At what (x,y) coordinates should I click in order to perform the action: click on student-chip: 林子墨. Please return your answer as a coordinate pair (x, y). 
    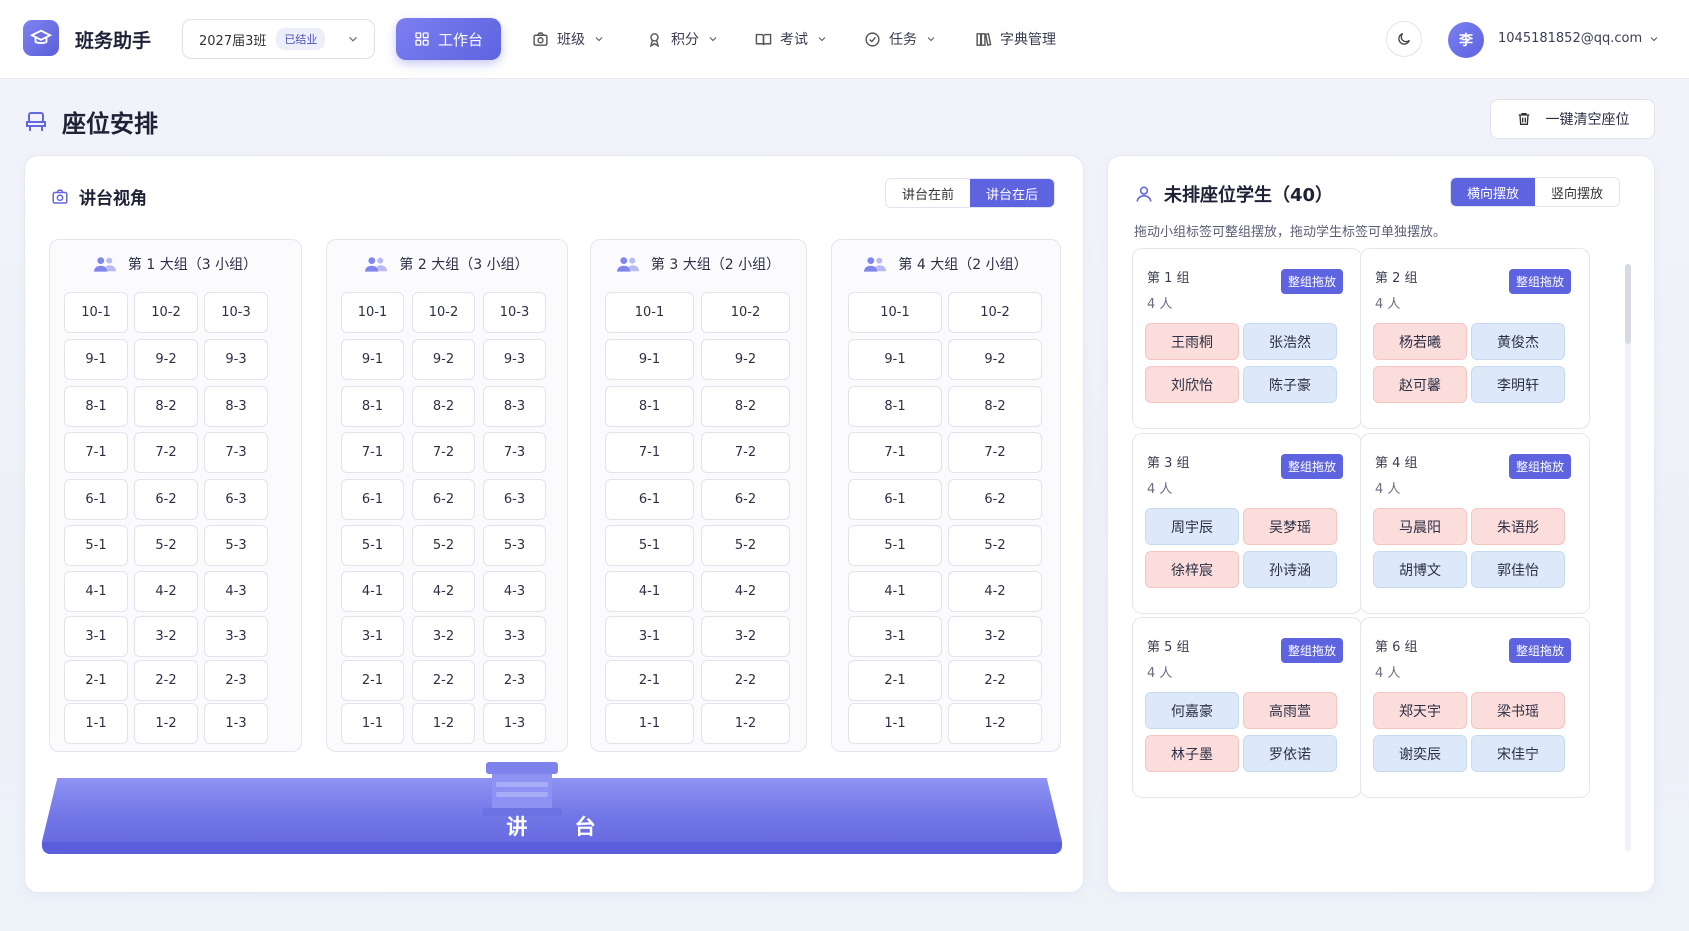
    Looking at the image, I should click on (1192, 753).